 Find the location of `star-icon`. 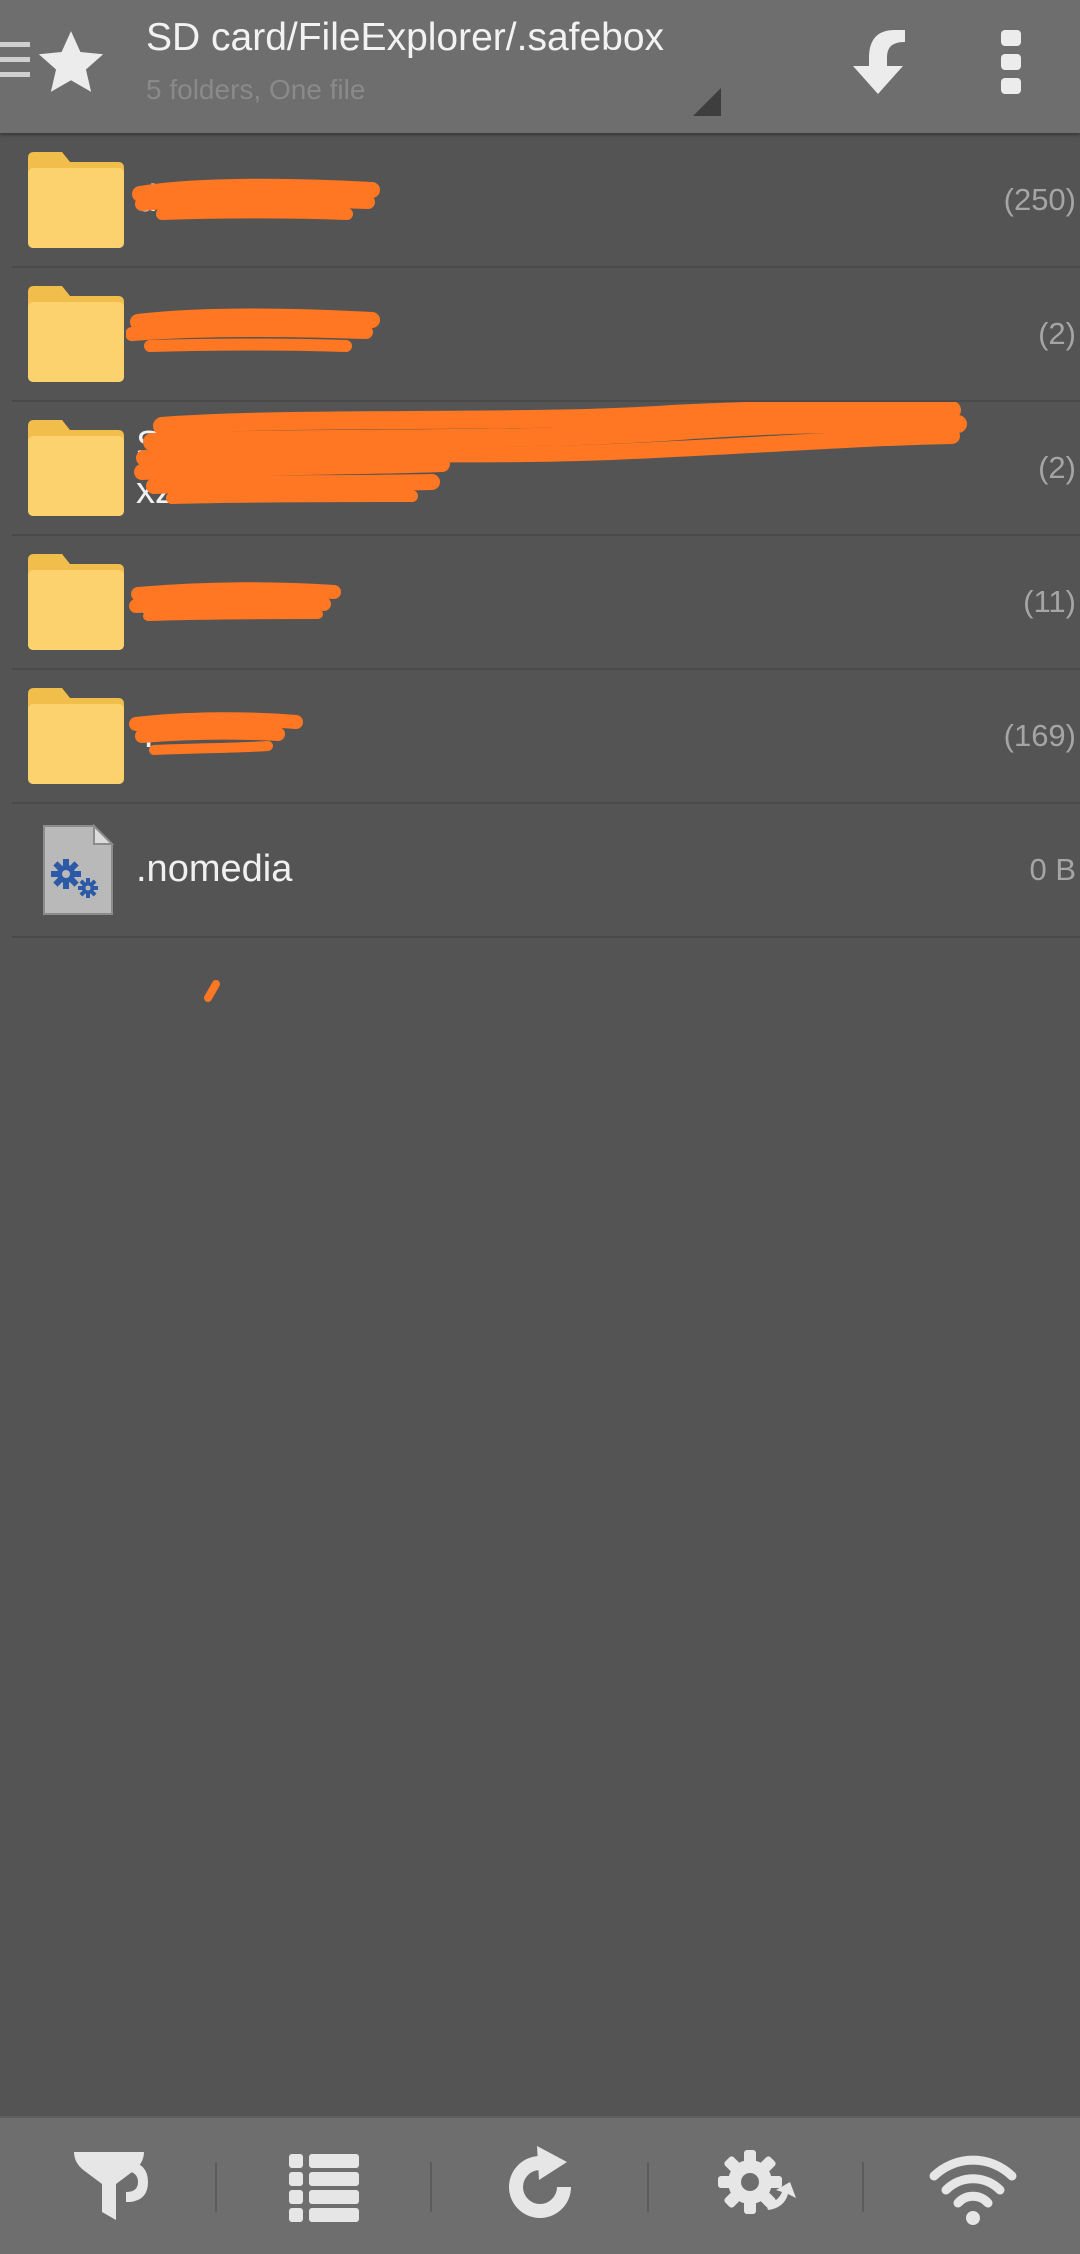

star-icon is located at coordinates (71, 63).